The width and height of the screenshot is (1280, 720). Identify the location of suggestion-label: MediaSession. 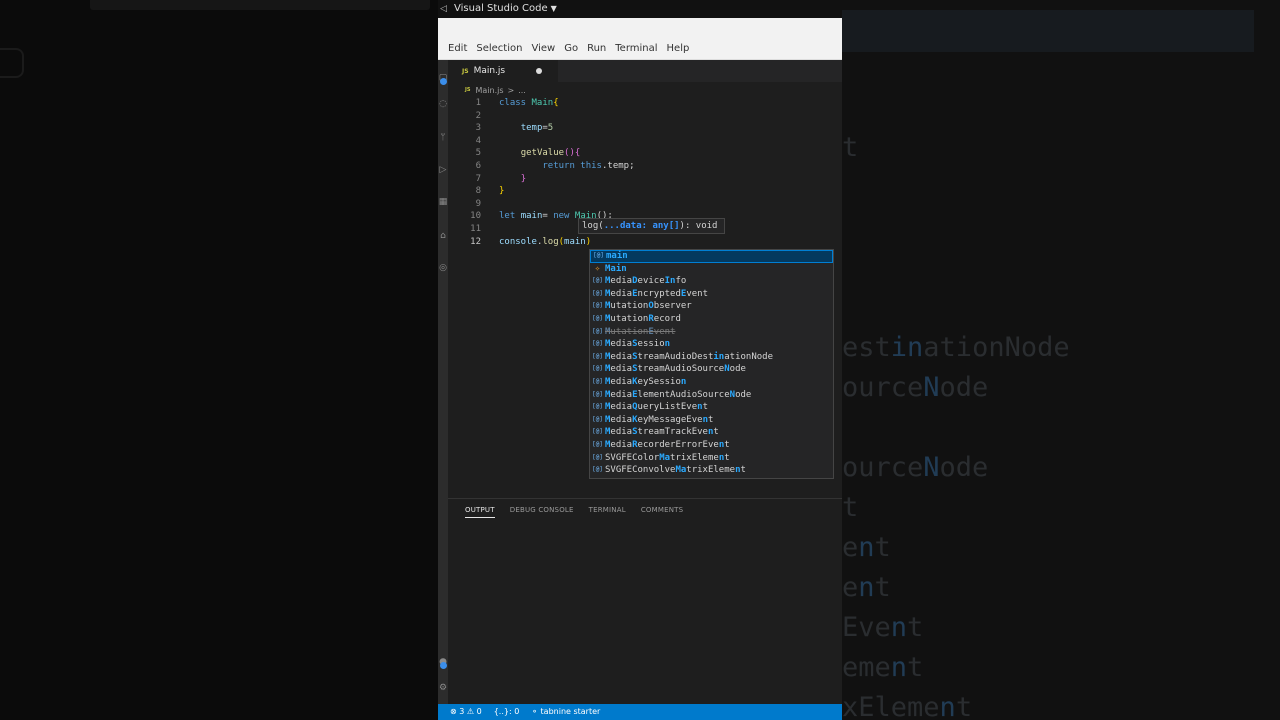
(637, 344).